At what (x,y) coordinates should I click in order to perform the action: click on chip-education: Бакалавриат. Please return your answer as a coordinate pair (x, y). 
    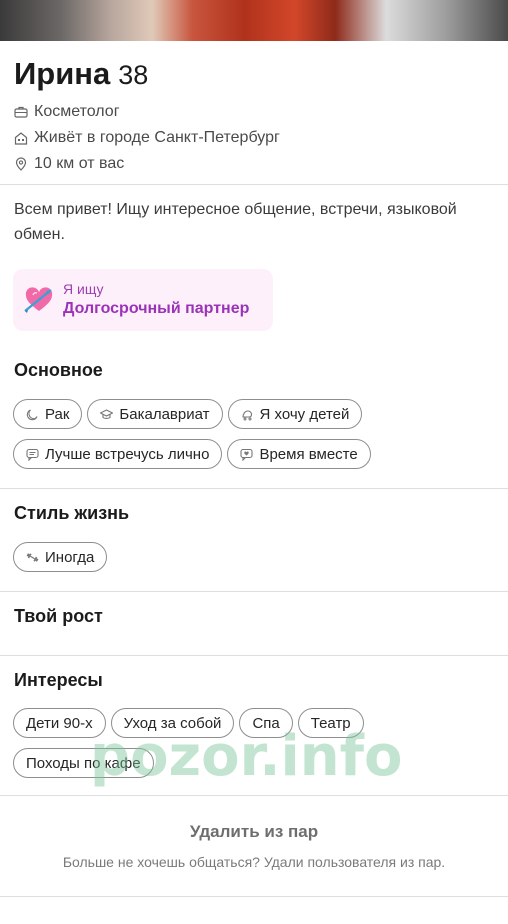
    Looking at the image, I should click on (155, 414).